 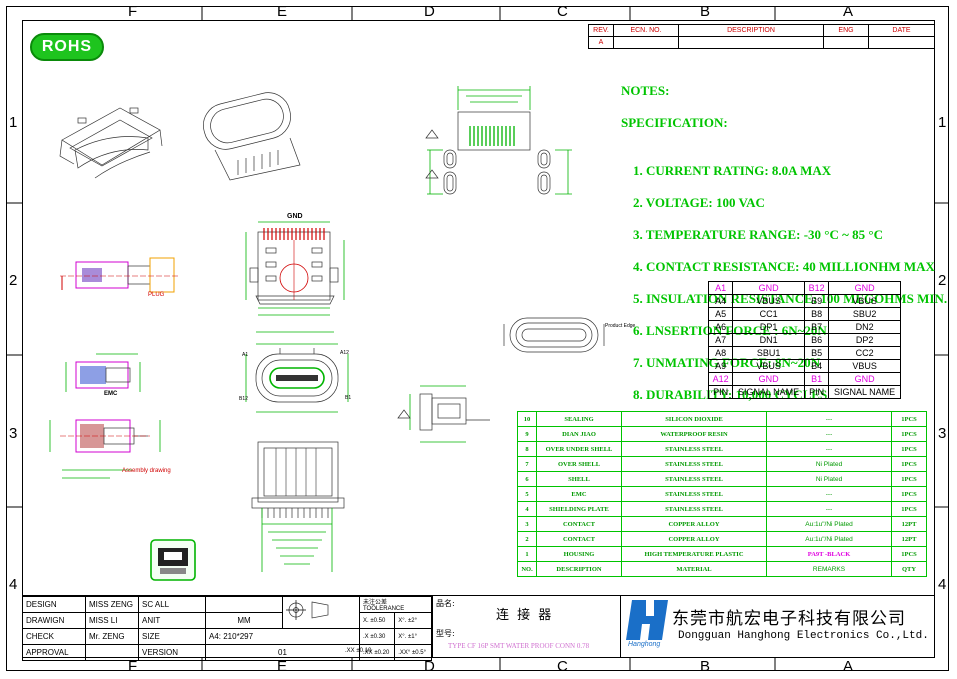 What do you see at coordinates (413, 636) in the screenshot?
I see `tol-4: X°. ±1°` at bounding box center [413, 636].